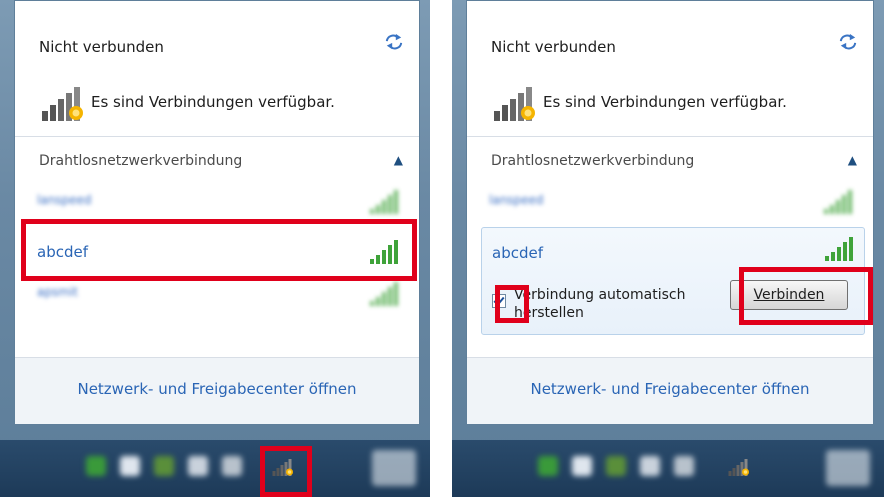 This screenshot has width=884, height=497. Describe the element at coordinates (739, 467) in the screenshot. I see `tray-network-icon` at that location.